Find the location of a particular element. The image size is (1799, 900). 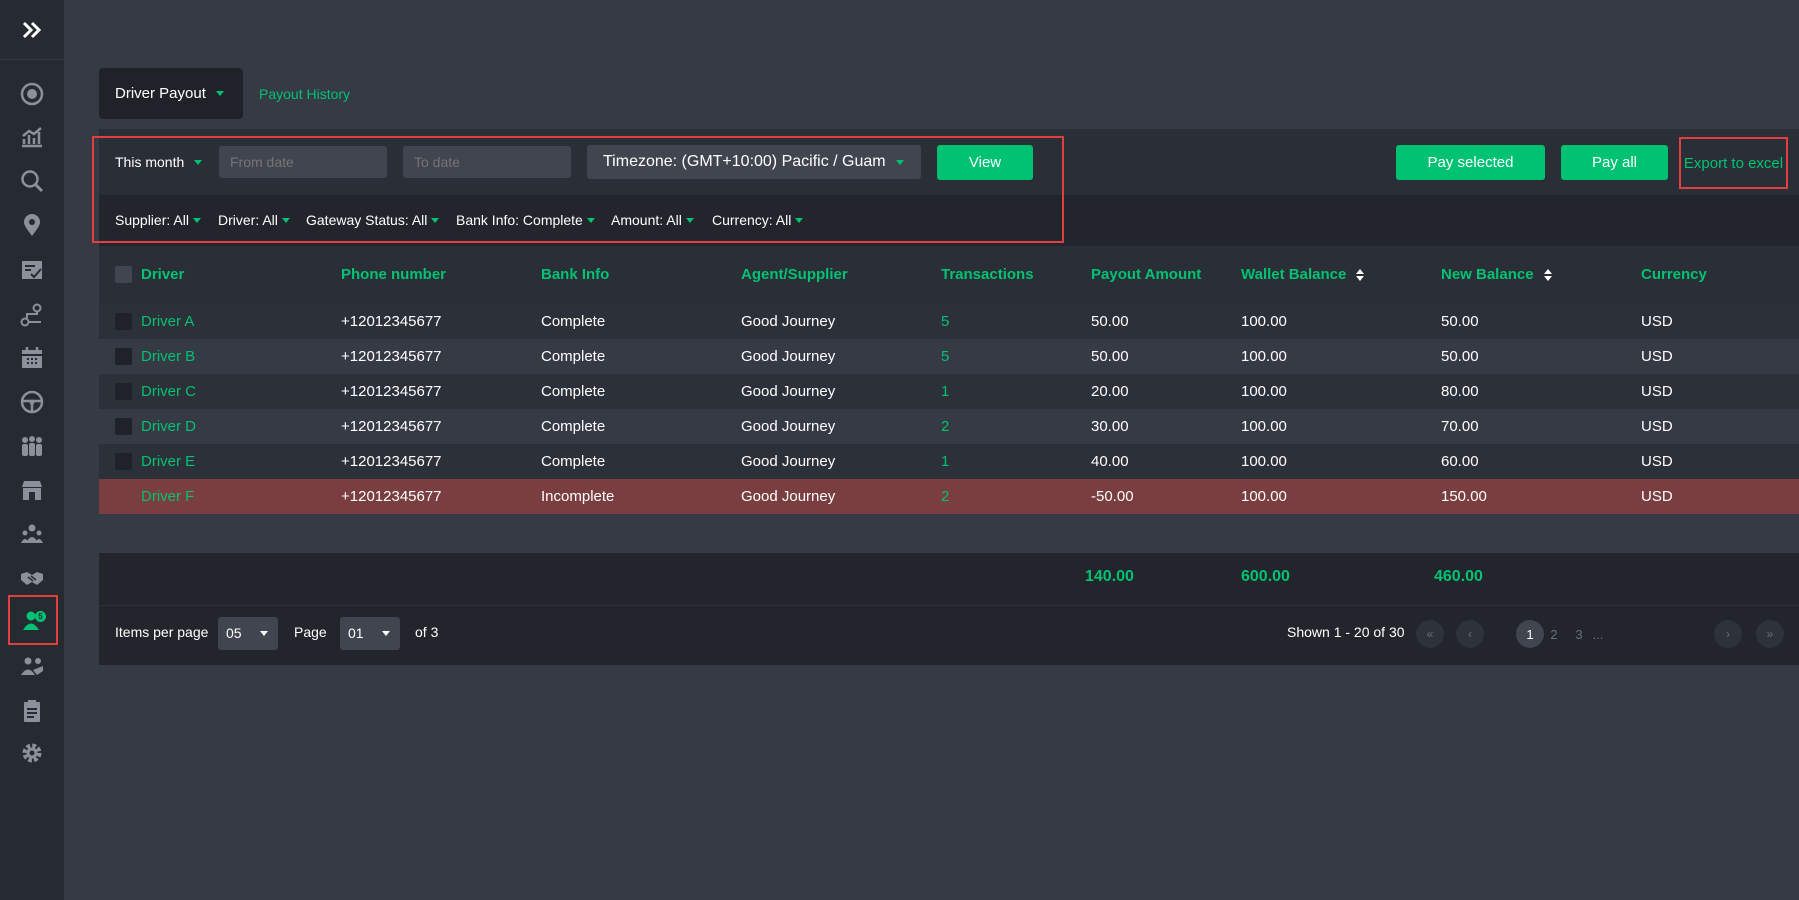

driver-filter: Driver: All is located at coordinates (254, 220).